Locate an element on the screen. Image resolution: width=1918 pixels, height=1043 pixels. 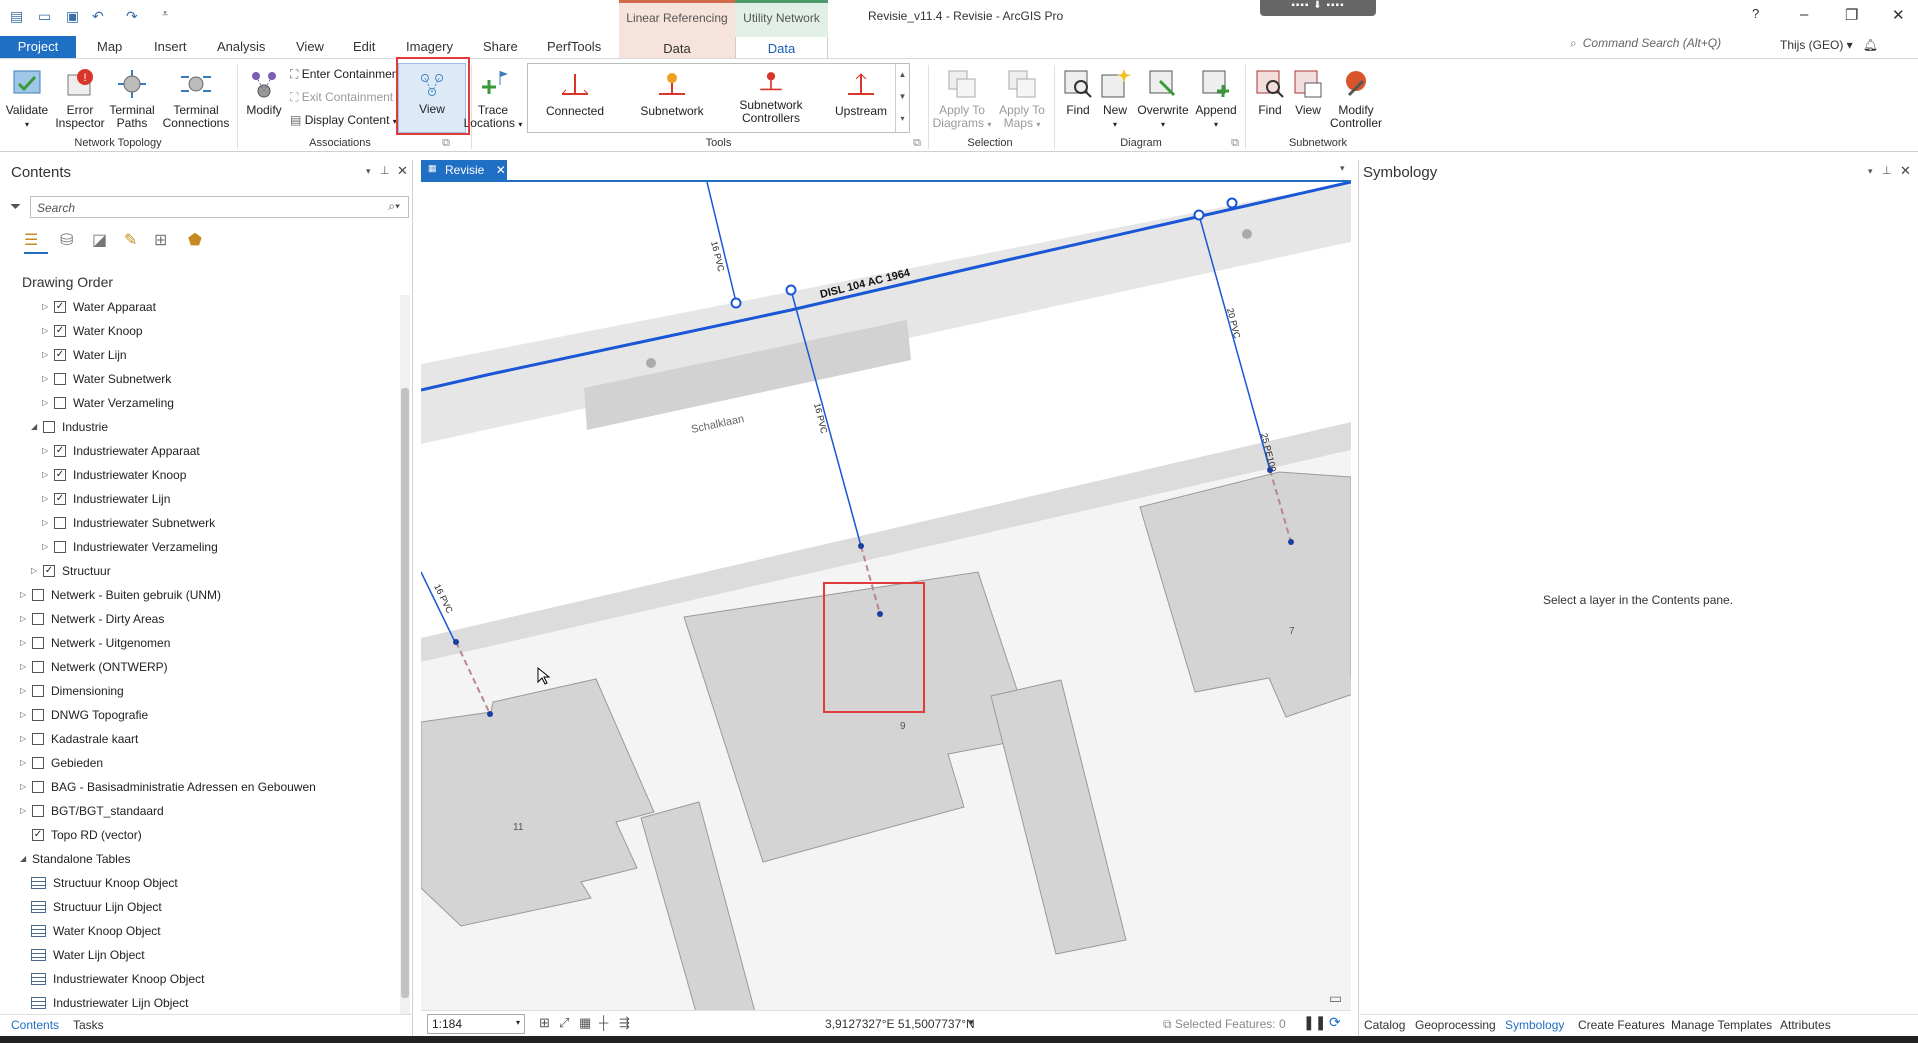
diagram-overwrite-button: Overwrite ▾ is located at coordinates (1163, 99).